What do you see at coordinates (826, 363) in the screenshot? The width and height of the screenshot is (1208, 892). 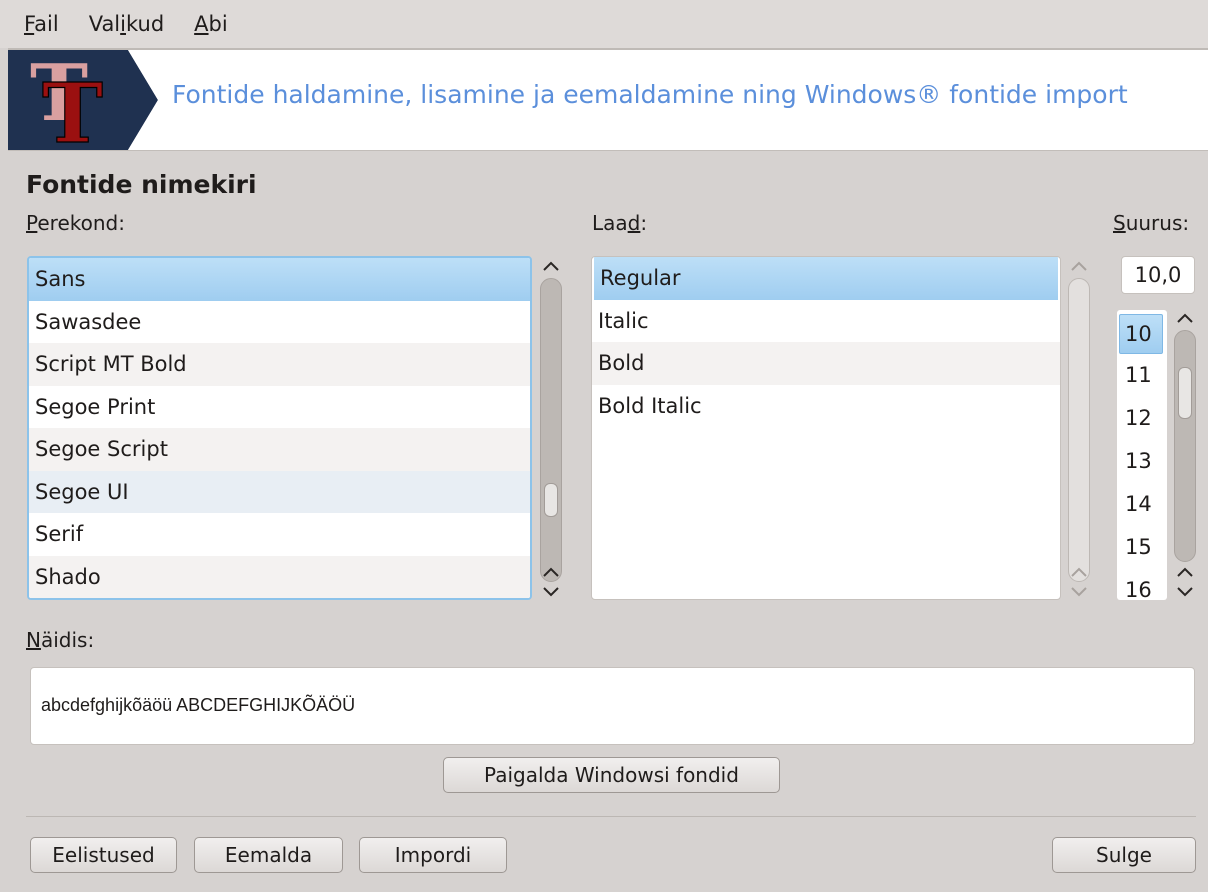 I see `list-item: Bold` at bounding box center [826, 363].